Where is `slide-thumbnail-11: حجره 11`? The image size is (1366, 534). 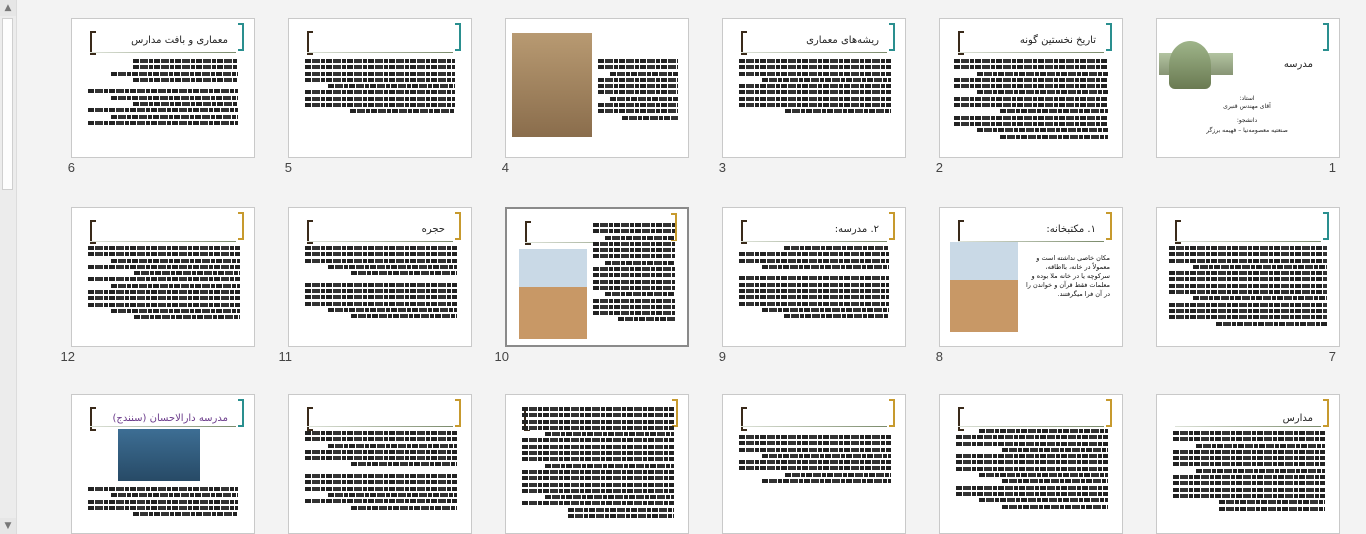
slide-thumbnail-11: حجره 11 is located at coordinates (375, 285).